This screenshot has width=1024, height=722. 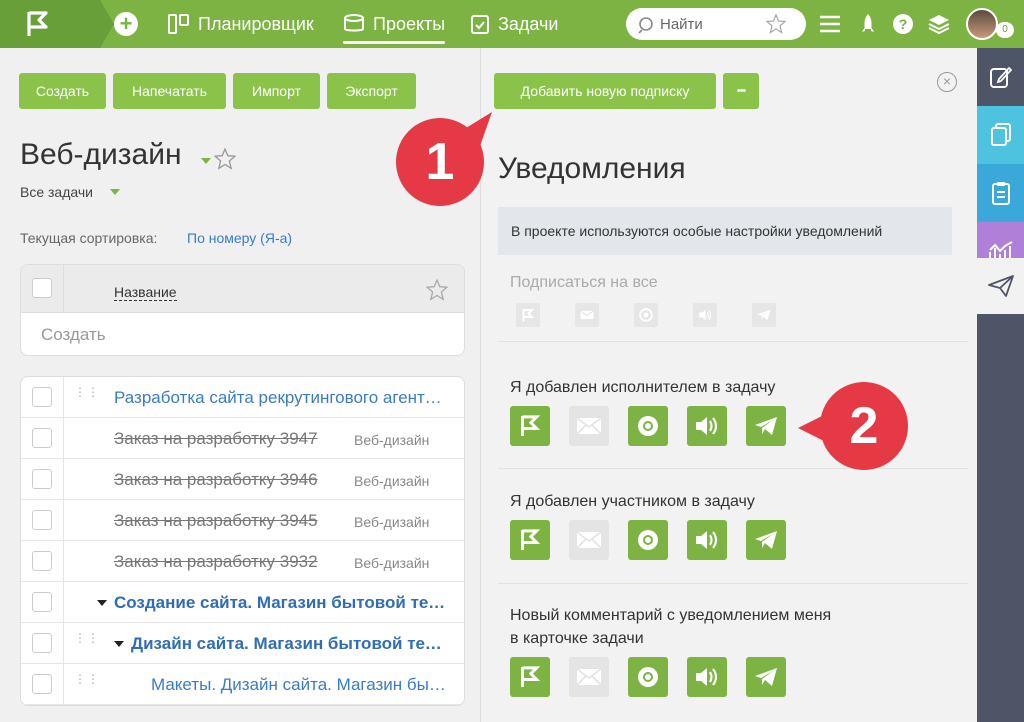 What do you see at coordinates (126, 24) in the screenshot?
I see `quick-add-button: +` at bounding box center [126, 24].